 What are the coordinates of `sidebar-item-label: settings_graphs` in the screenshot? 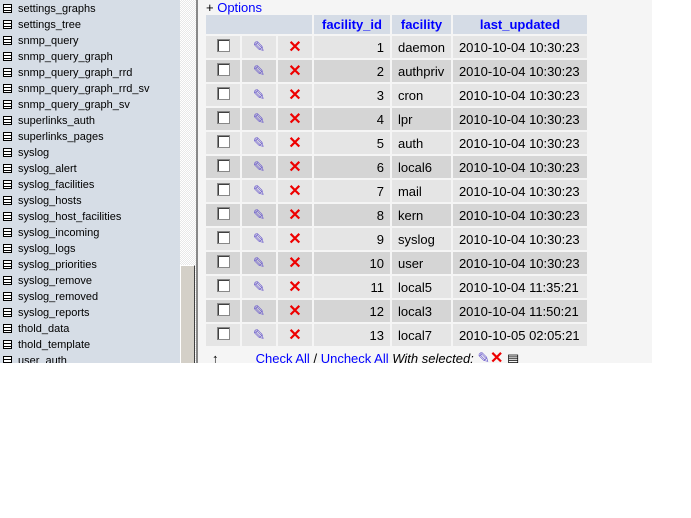 It's located at (57, 9).